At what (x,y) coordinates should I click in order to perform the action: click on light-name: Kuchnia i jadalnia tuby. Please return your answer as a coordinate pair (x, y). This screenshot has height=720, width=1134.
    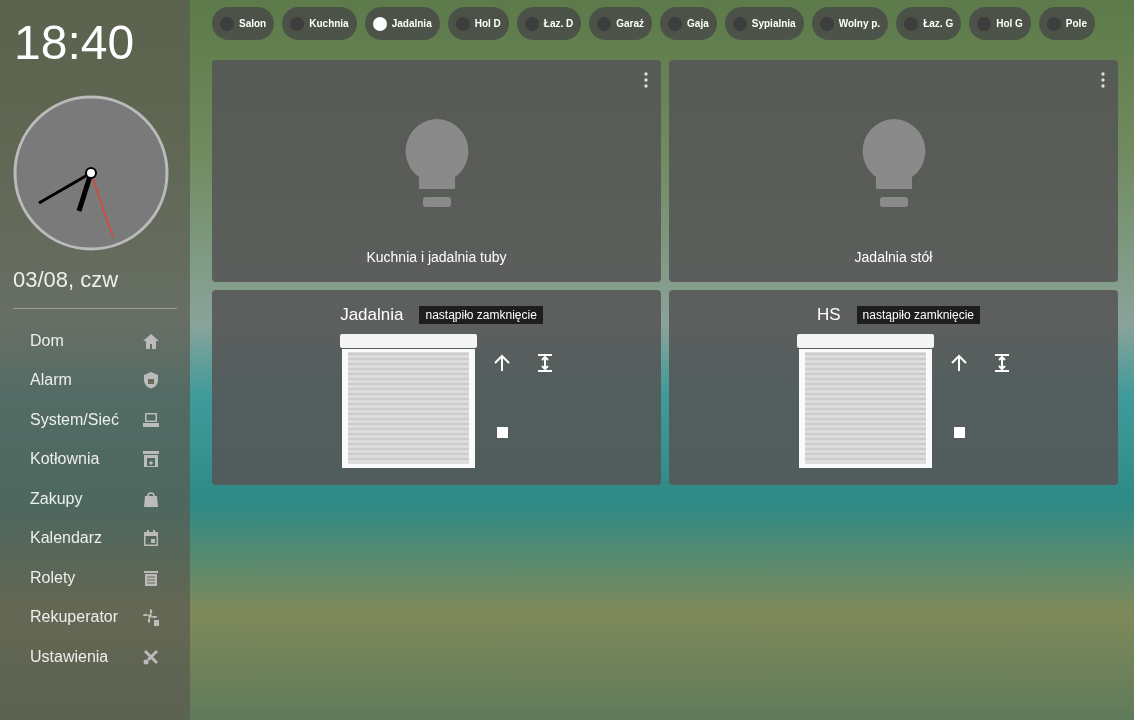
    Looking at the image, I should click on (436, 257).